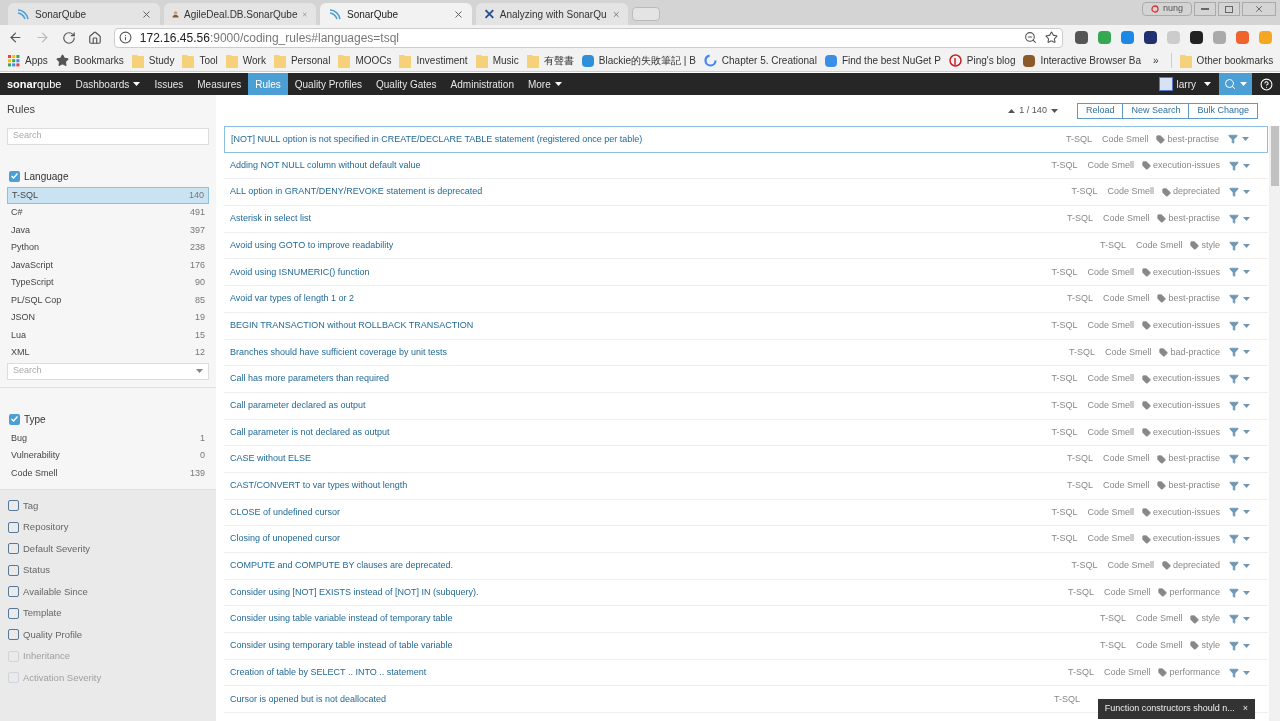 This screenshot has width=1280, height=721. I want to click on rule-name: Closing of unopened cursor, so click(641, 539).